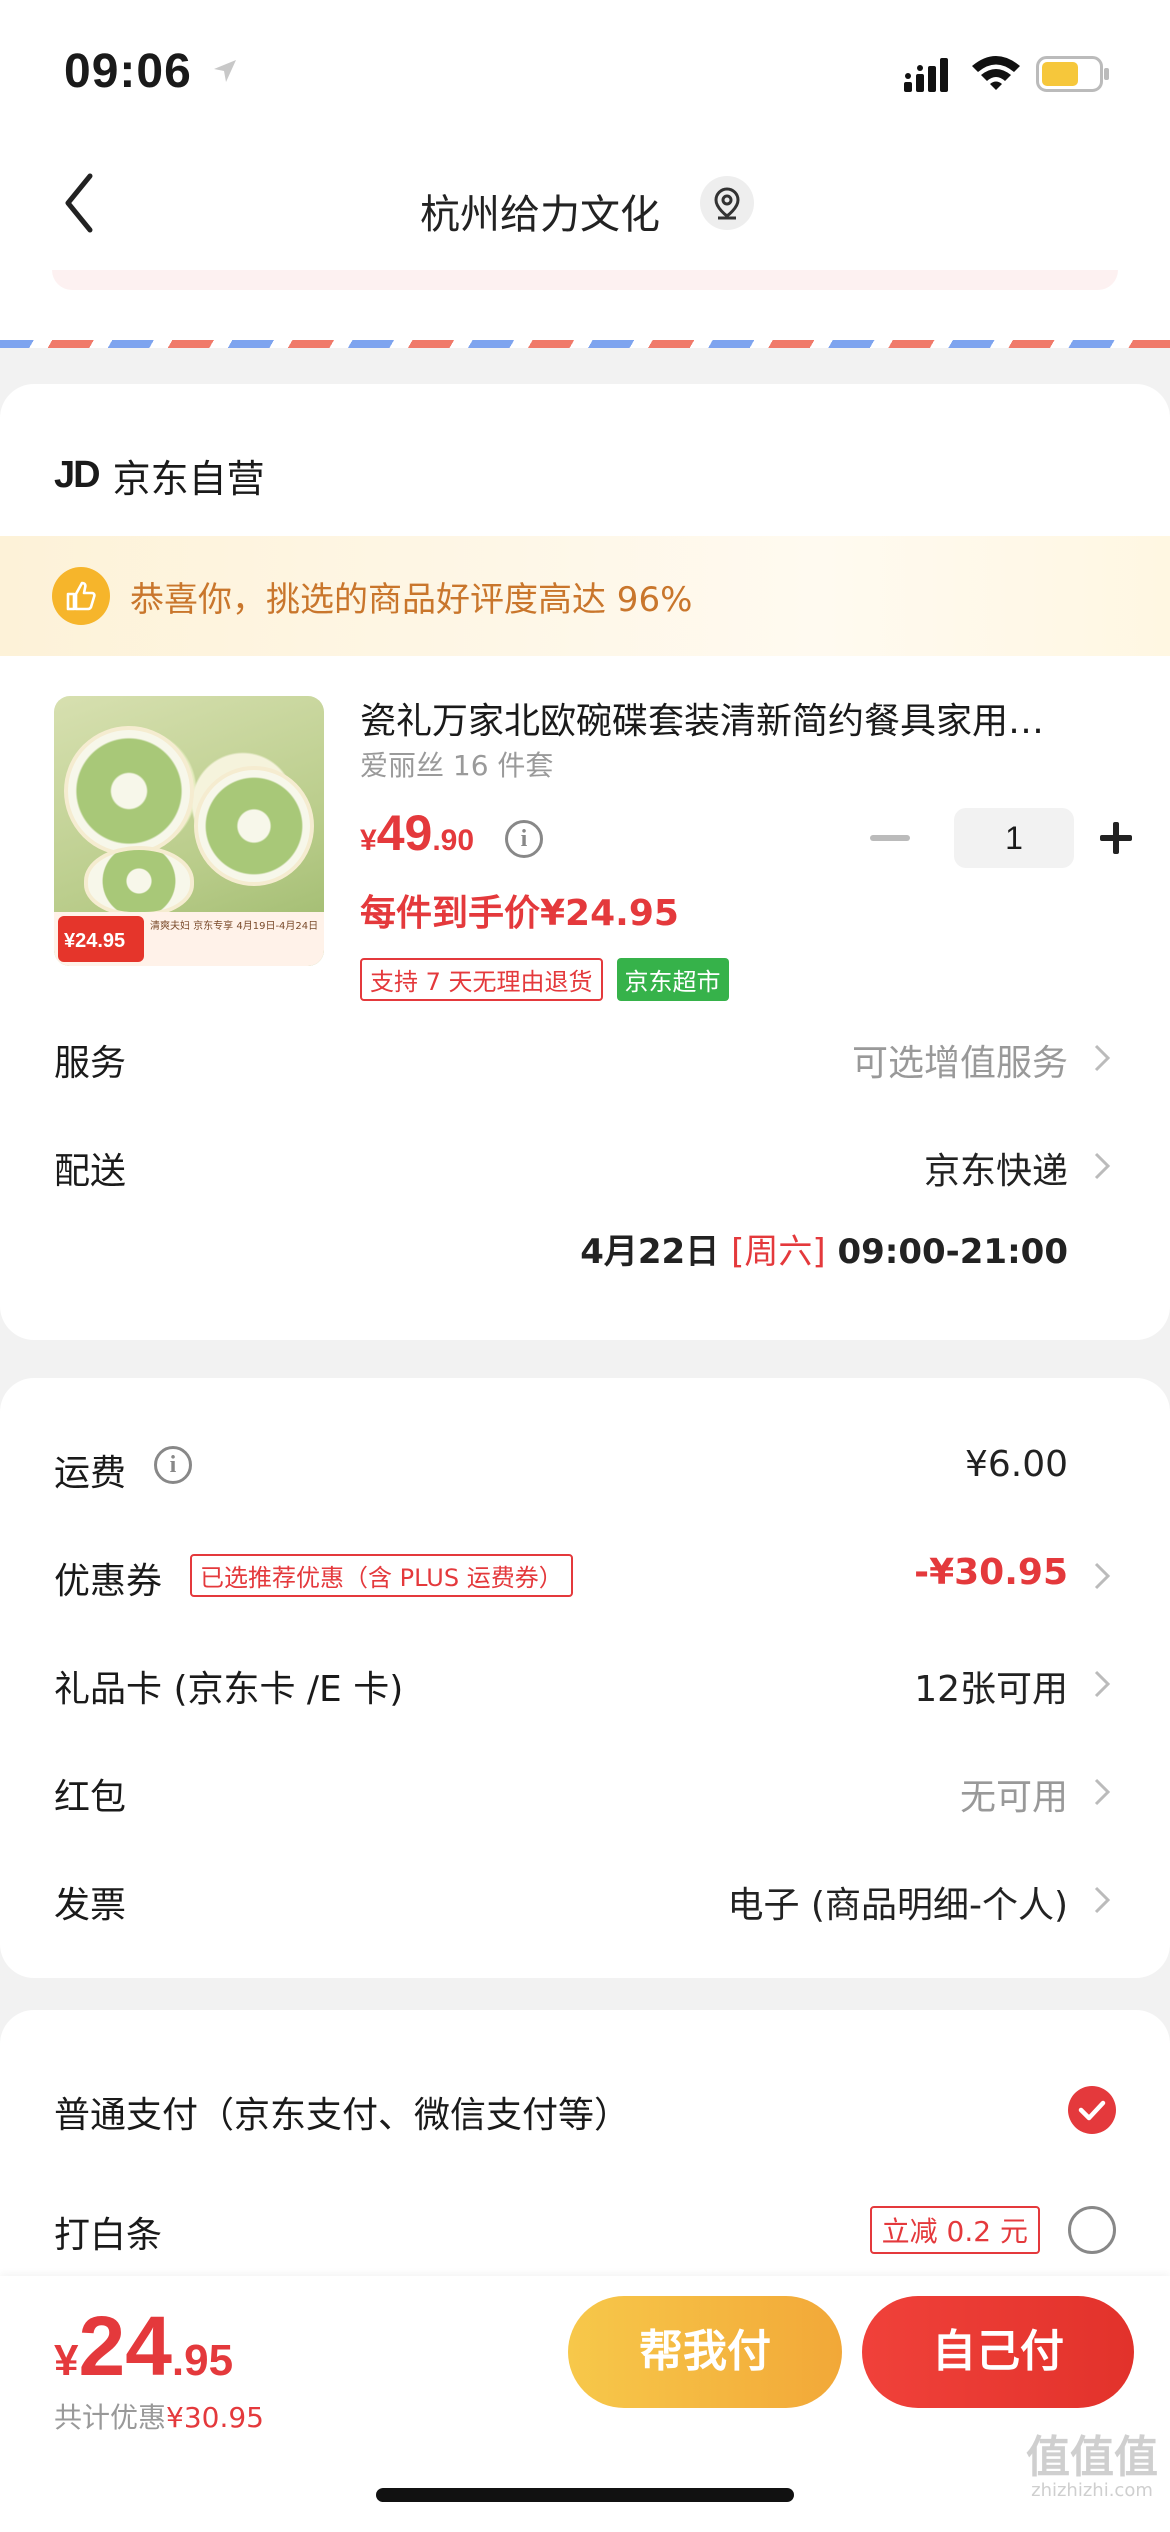 The width and height of the screenshot is (1170, 2532). What do you see at coordinates (81, 596) in the screenshot?
I see `thumbs-up-icon` at bounding box center [81, 596].